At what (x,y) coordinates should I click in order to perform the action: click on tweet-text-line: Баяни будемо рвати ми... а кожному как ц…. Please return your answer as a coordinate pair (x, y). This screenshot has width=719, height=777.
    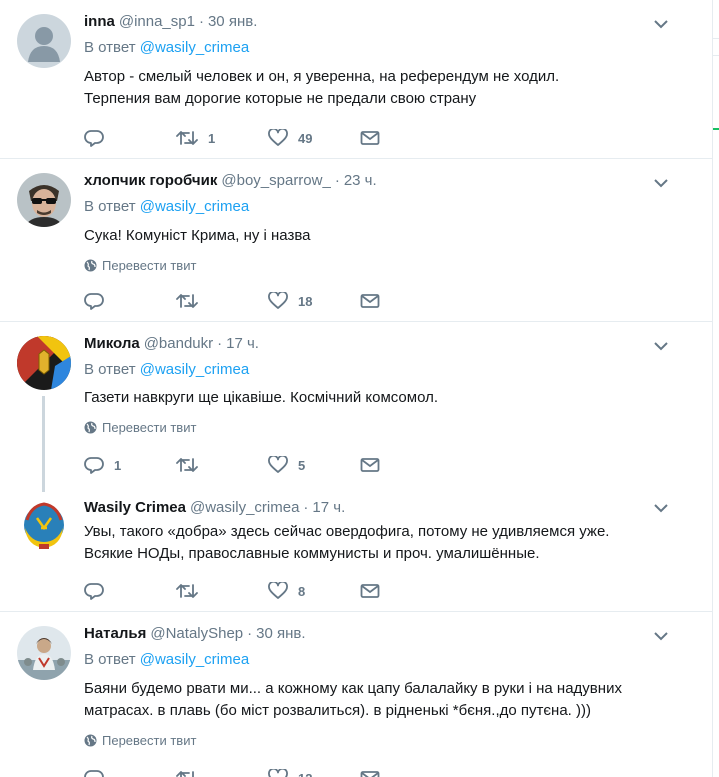
    Looking at the image, I should click on (353, 688).